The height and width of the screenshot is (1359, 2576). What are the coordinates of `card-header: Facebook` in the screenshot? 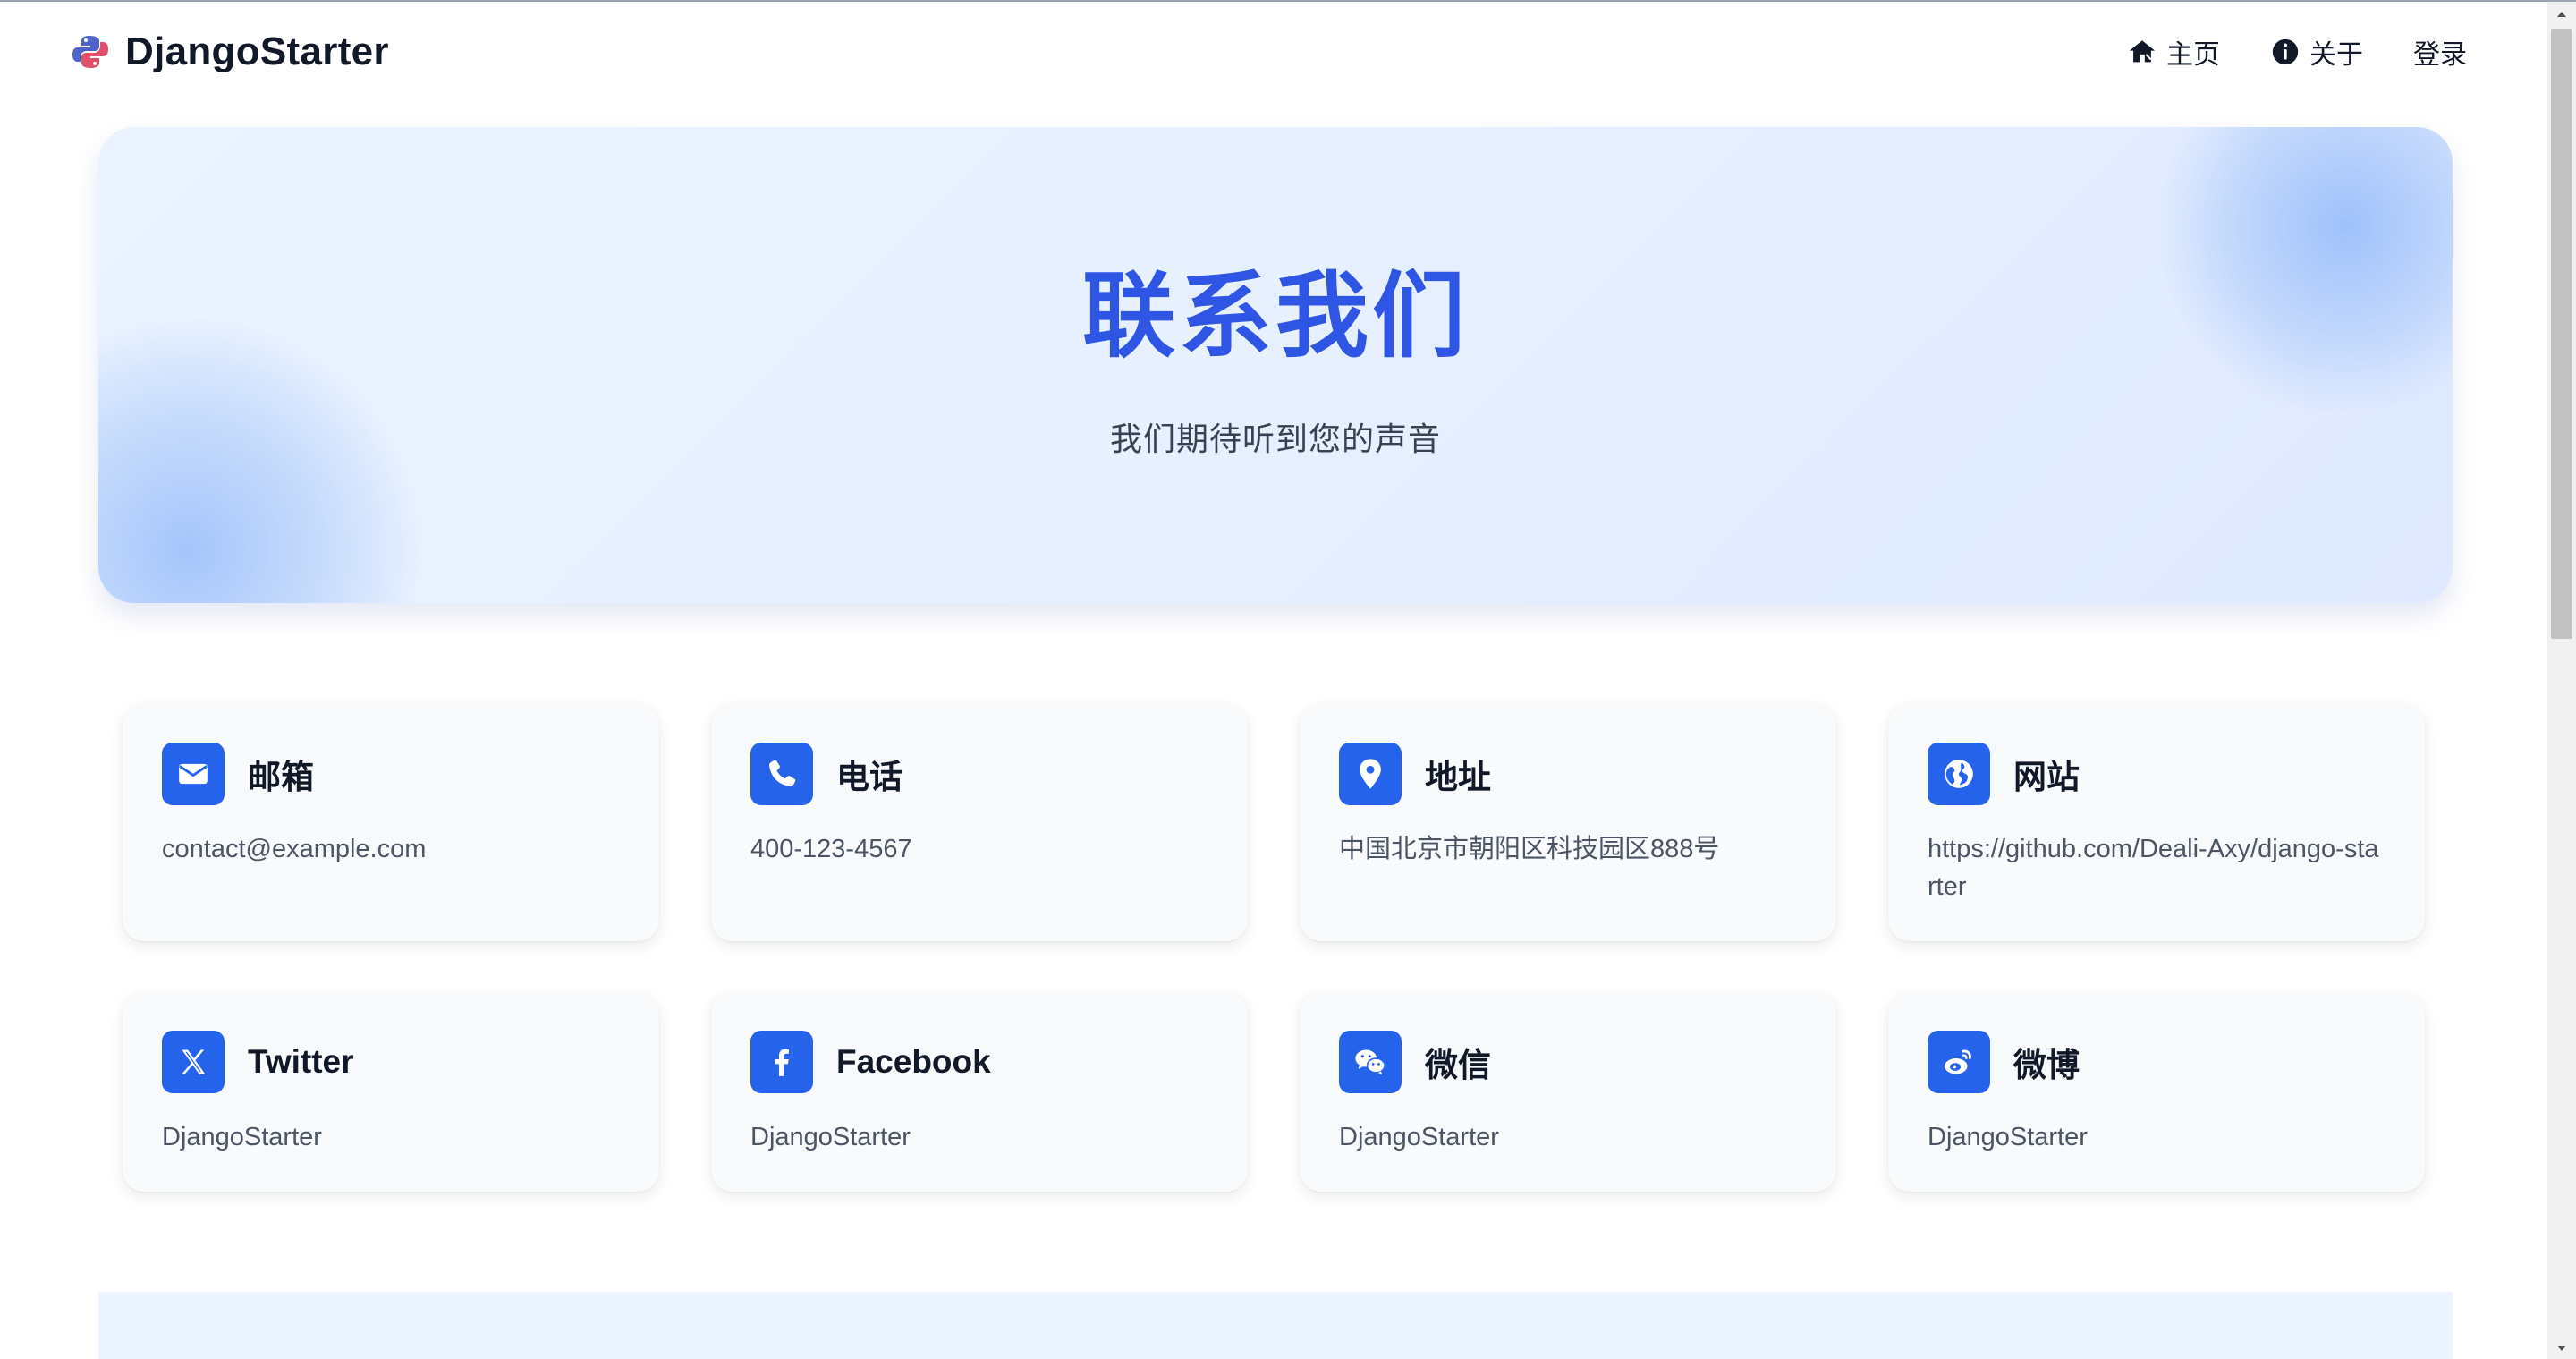 It's located at (979, 1062).